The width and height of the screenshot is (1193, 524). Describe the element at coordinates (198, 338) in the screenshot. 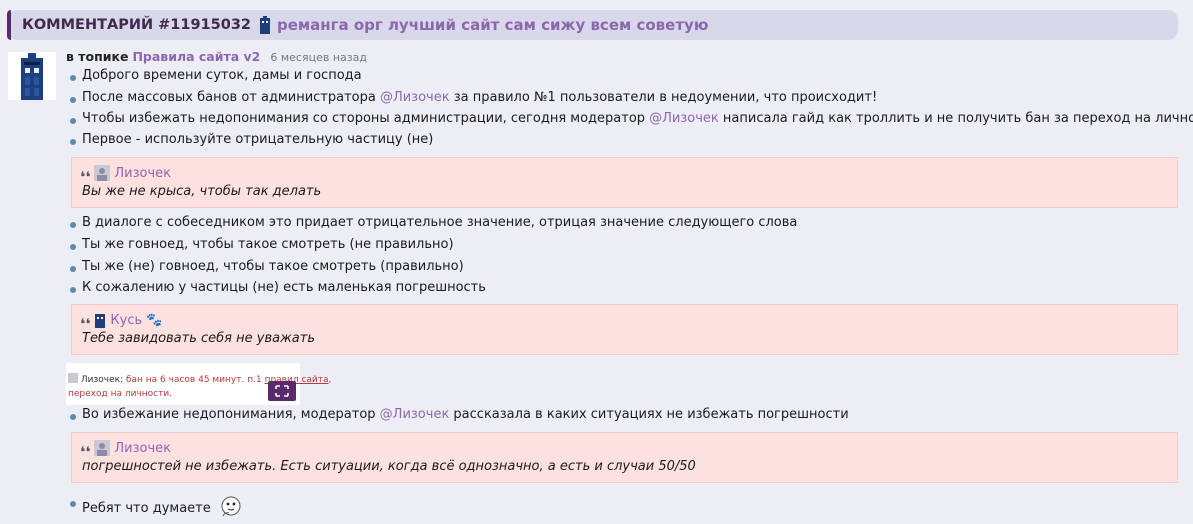

I see `quote-text: Тебе завидовать себя не уважать` at that location.